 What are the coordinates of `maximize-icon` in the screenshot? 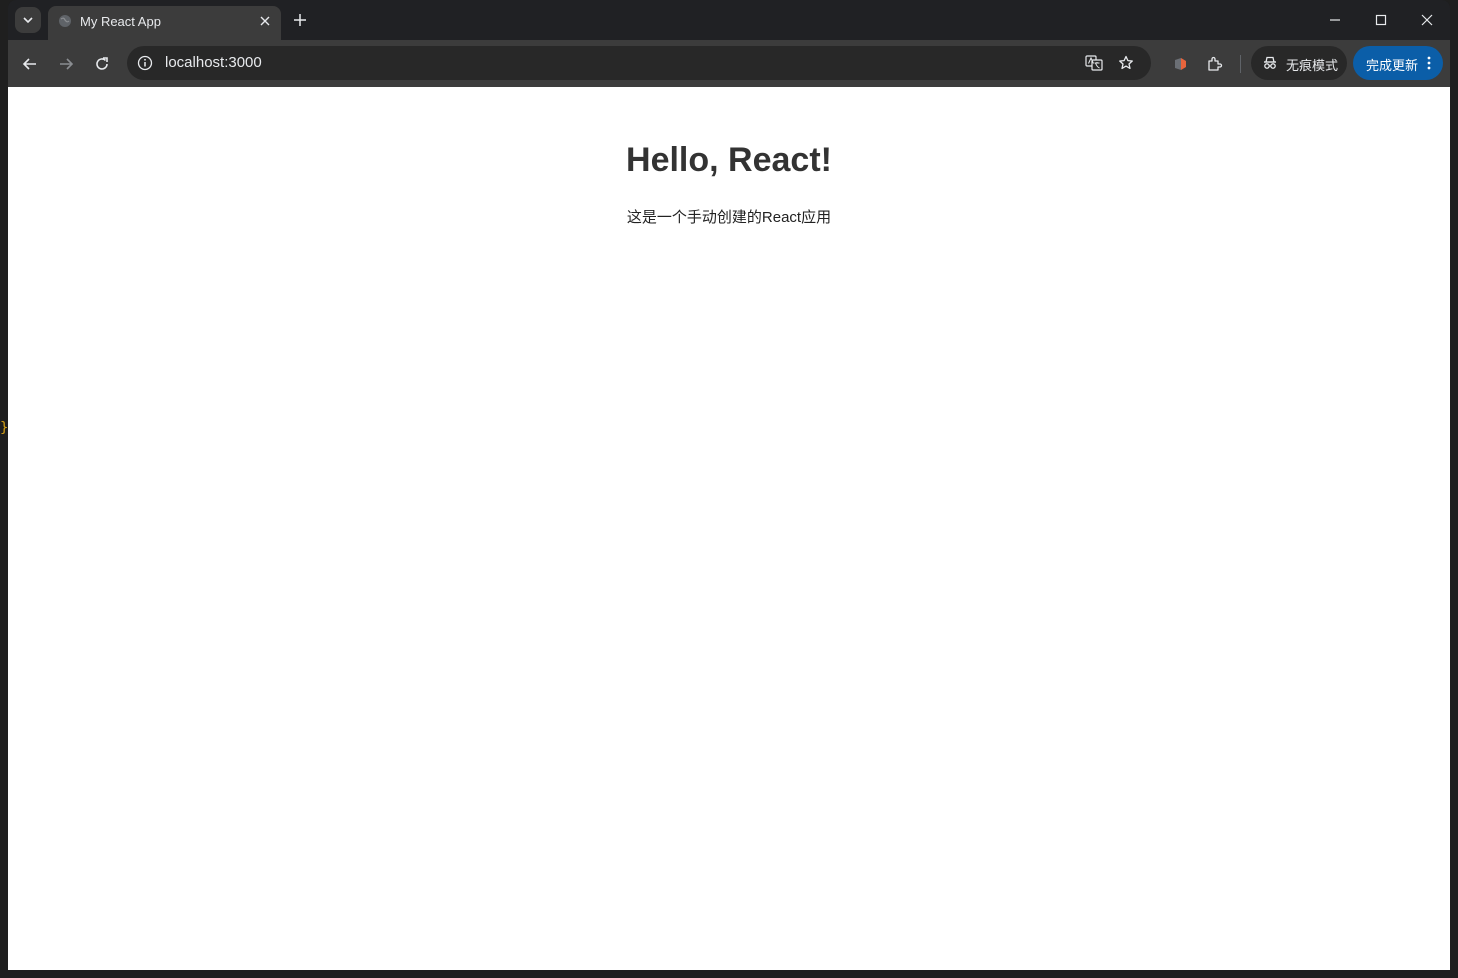 It's located at (1381, 20).